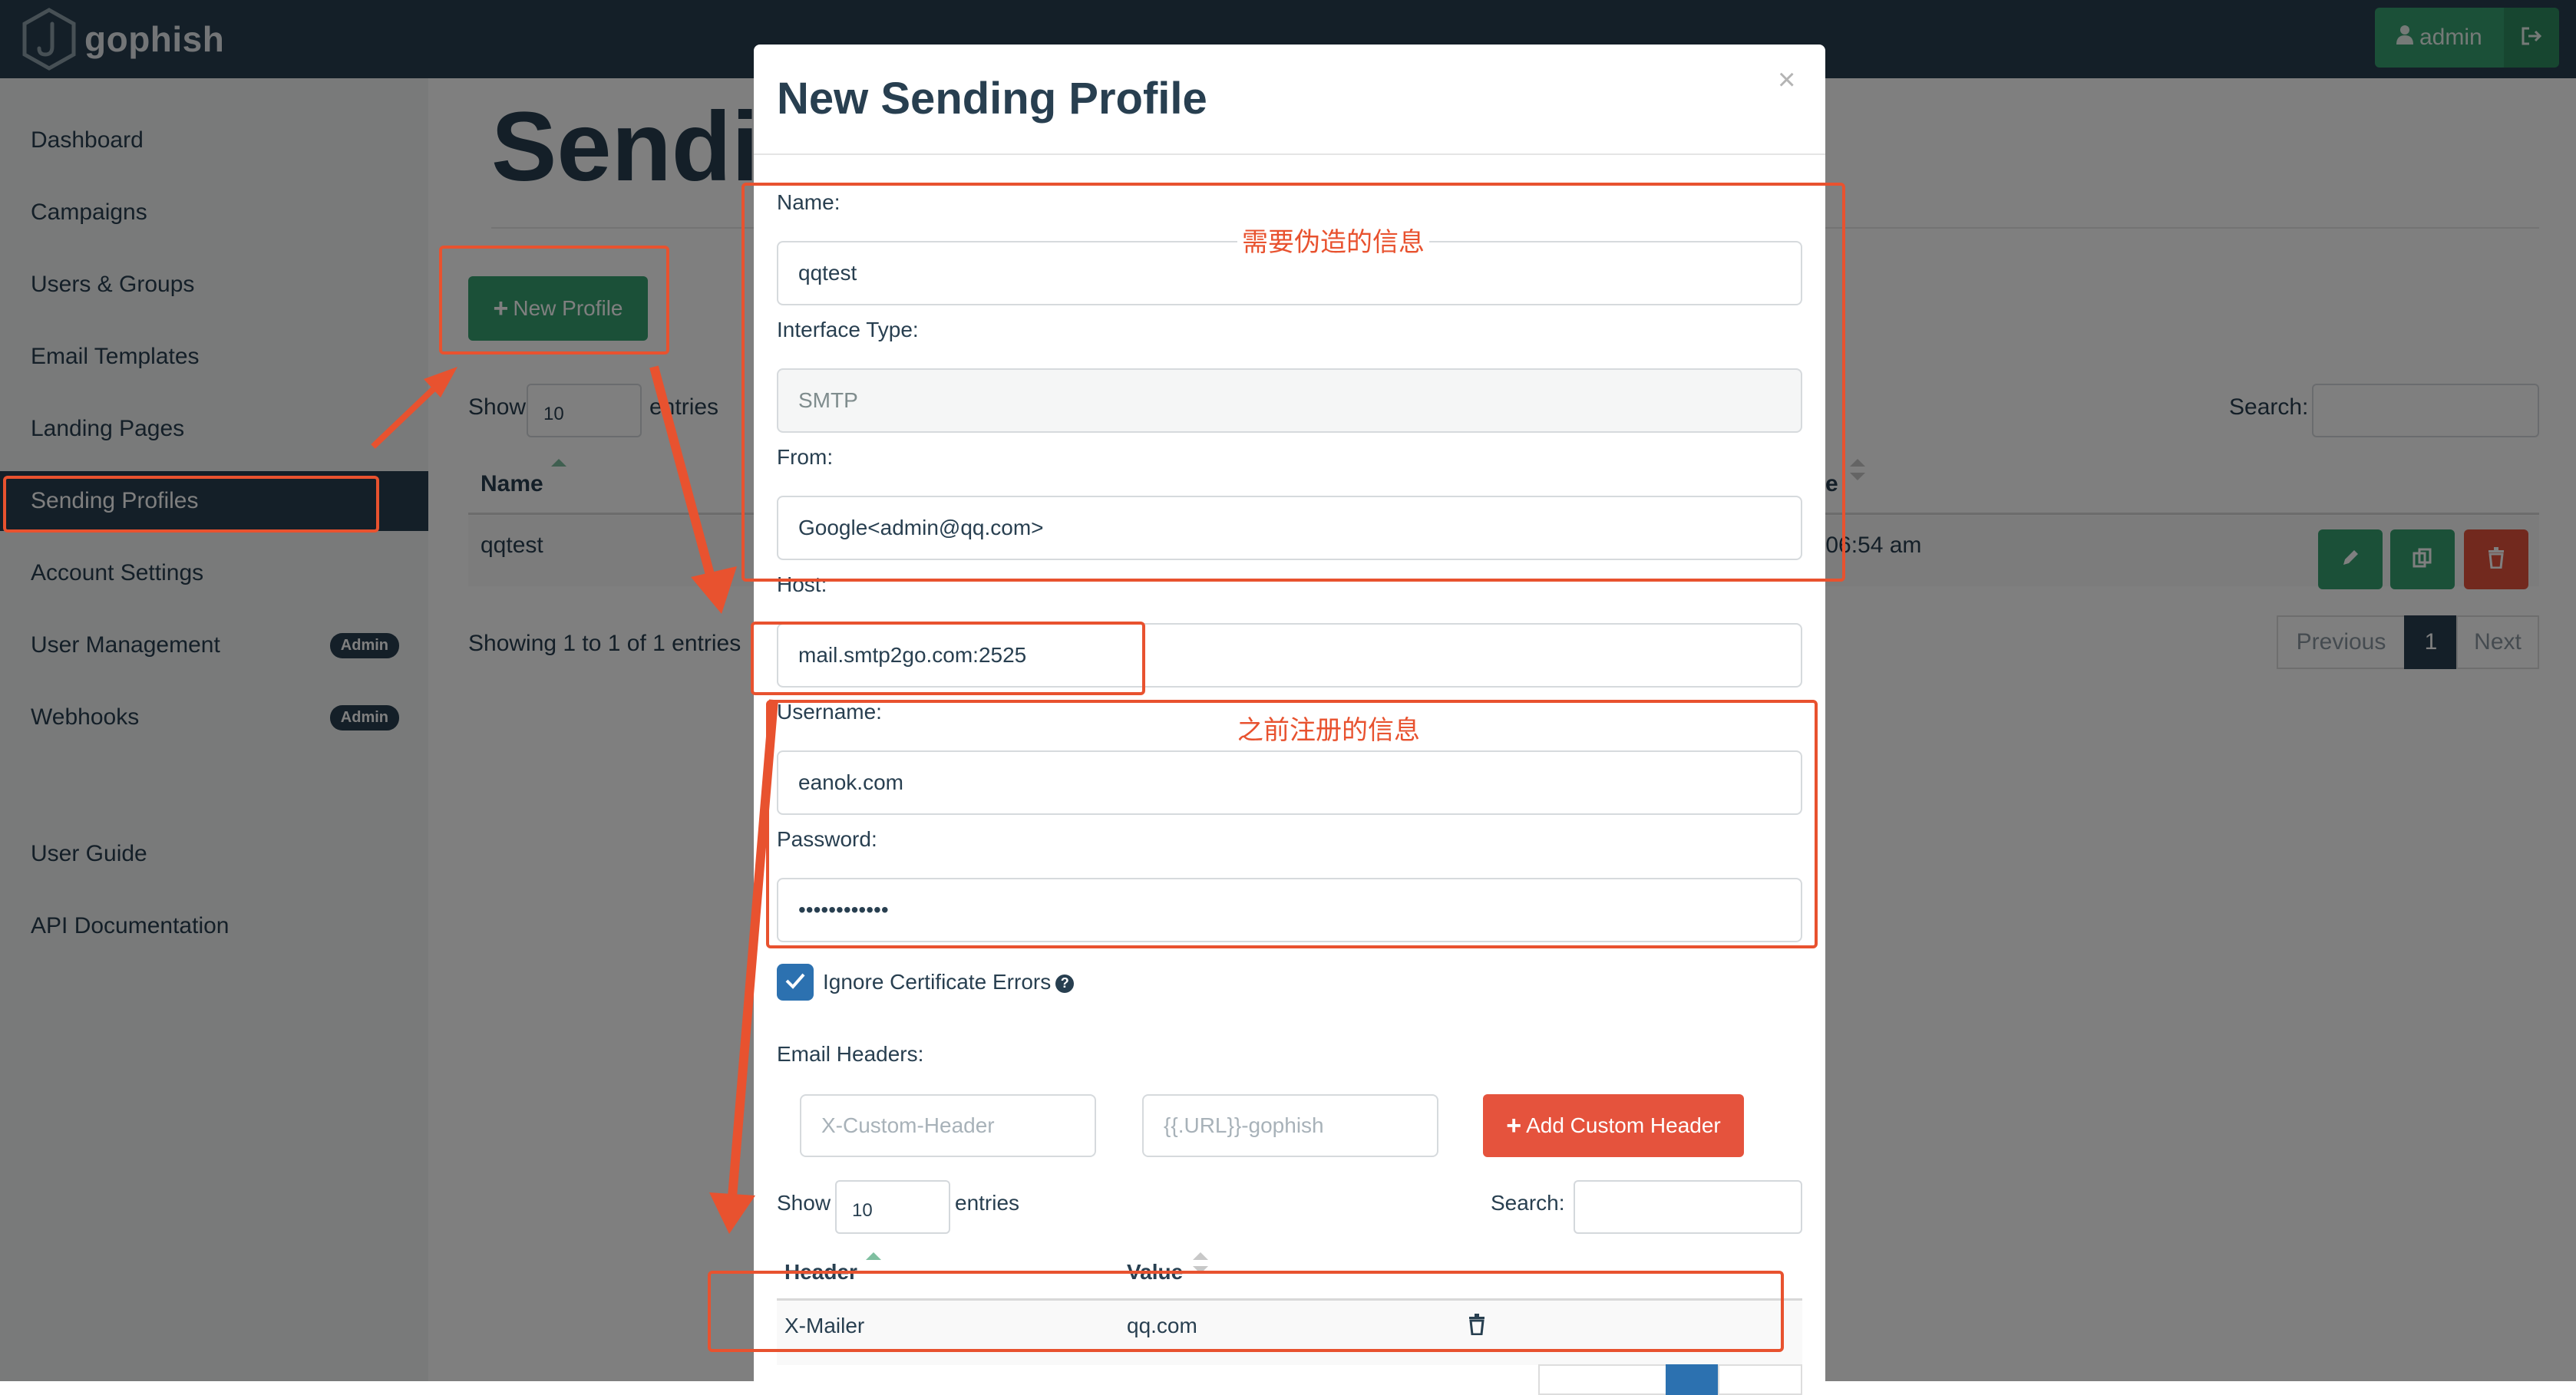 The width and height of the screenshot is (2576, 1395). Describe the element at coordinates (1289, 154) in the screenshot. I see `modal-header-divider` at that location.